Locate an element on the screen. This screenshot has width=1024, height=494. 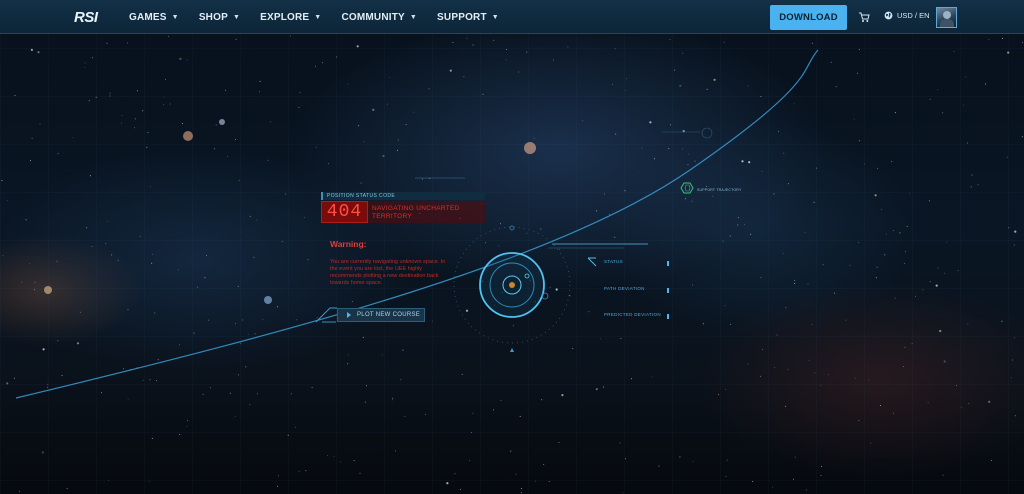
avatar is located at coordinates (946, 17).